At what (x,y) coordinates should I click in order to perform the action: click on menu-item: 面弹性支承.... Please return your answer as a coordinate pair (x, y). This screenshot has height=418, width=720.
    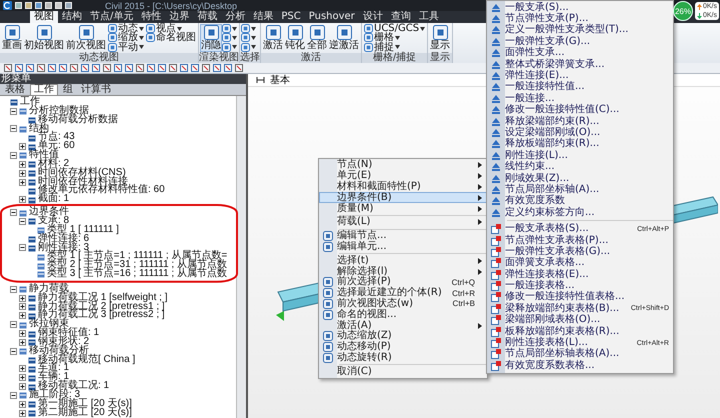
    Looking at the image, I should click on (580, 53).